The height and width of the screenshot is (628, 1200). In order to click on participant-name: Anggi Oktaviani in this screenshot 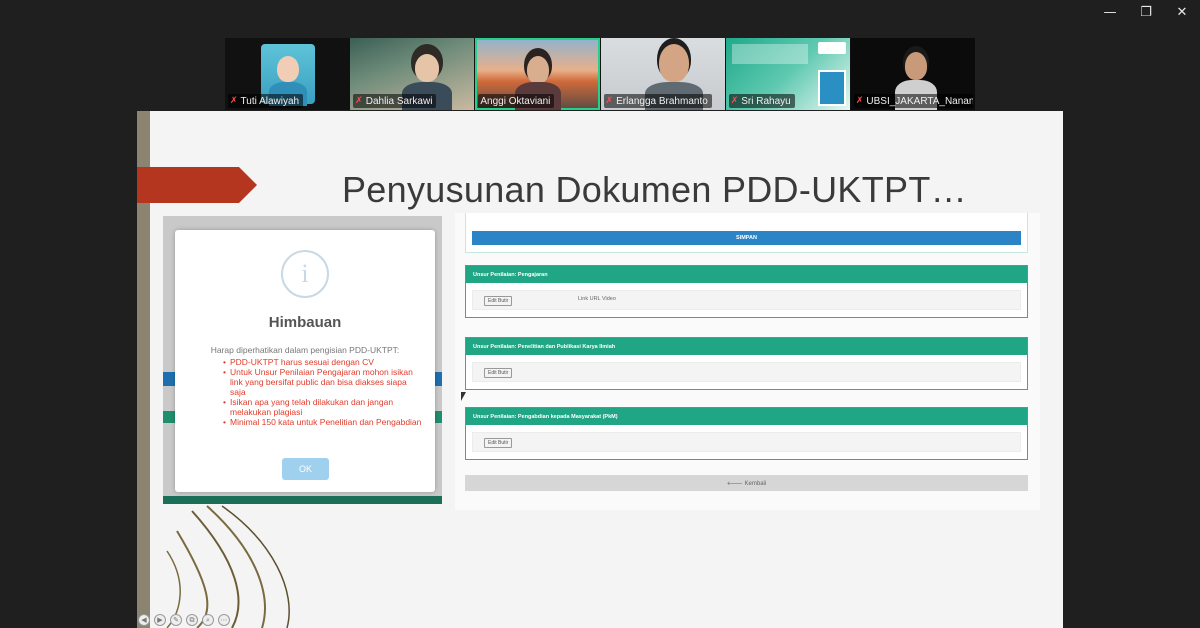, I will do `click(516, 101)`.